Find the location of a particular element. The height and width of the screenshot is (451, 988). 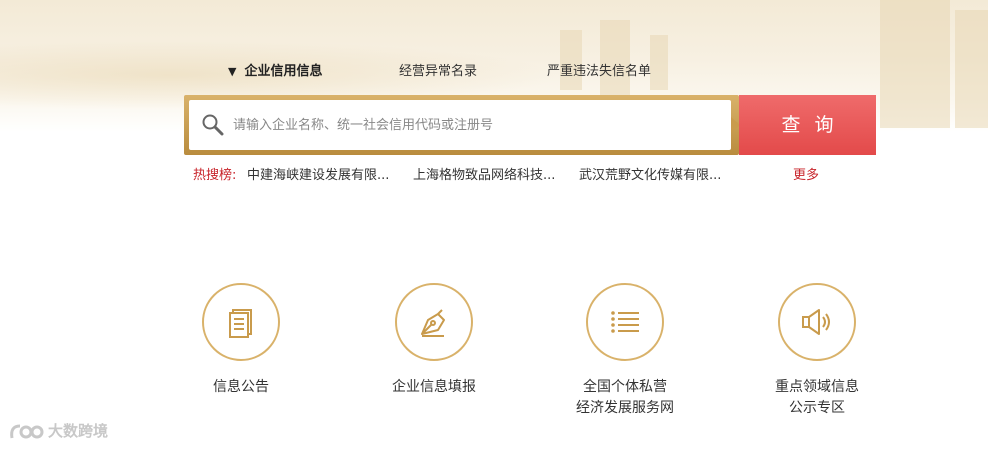

watermark-text: 大数跨境 is located at coordinates (78, 431).